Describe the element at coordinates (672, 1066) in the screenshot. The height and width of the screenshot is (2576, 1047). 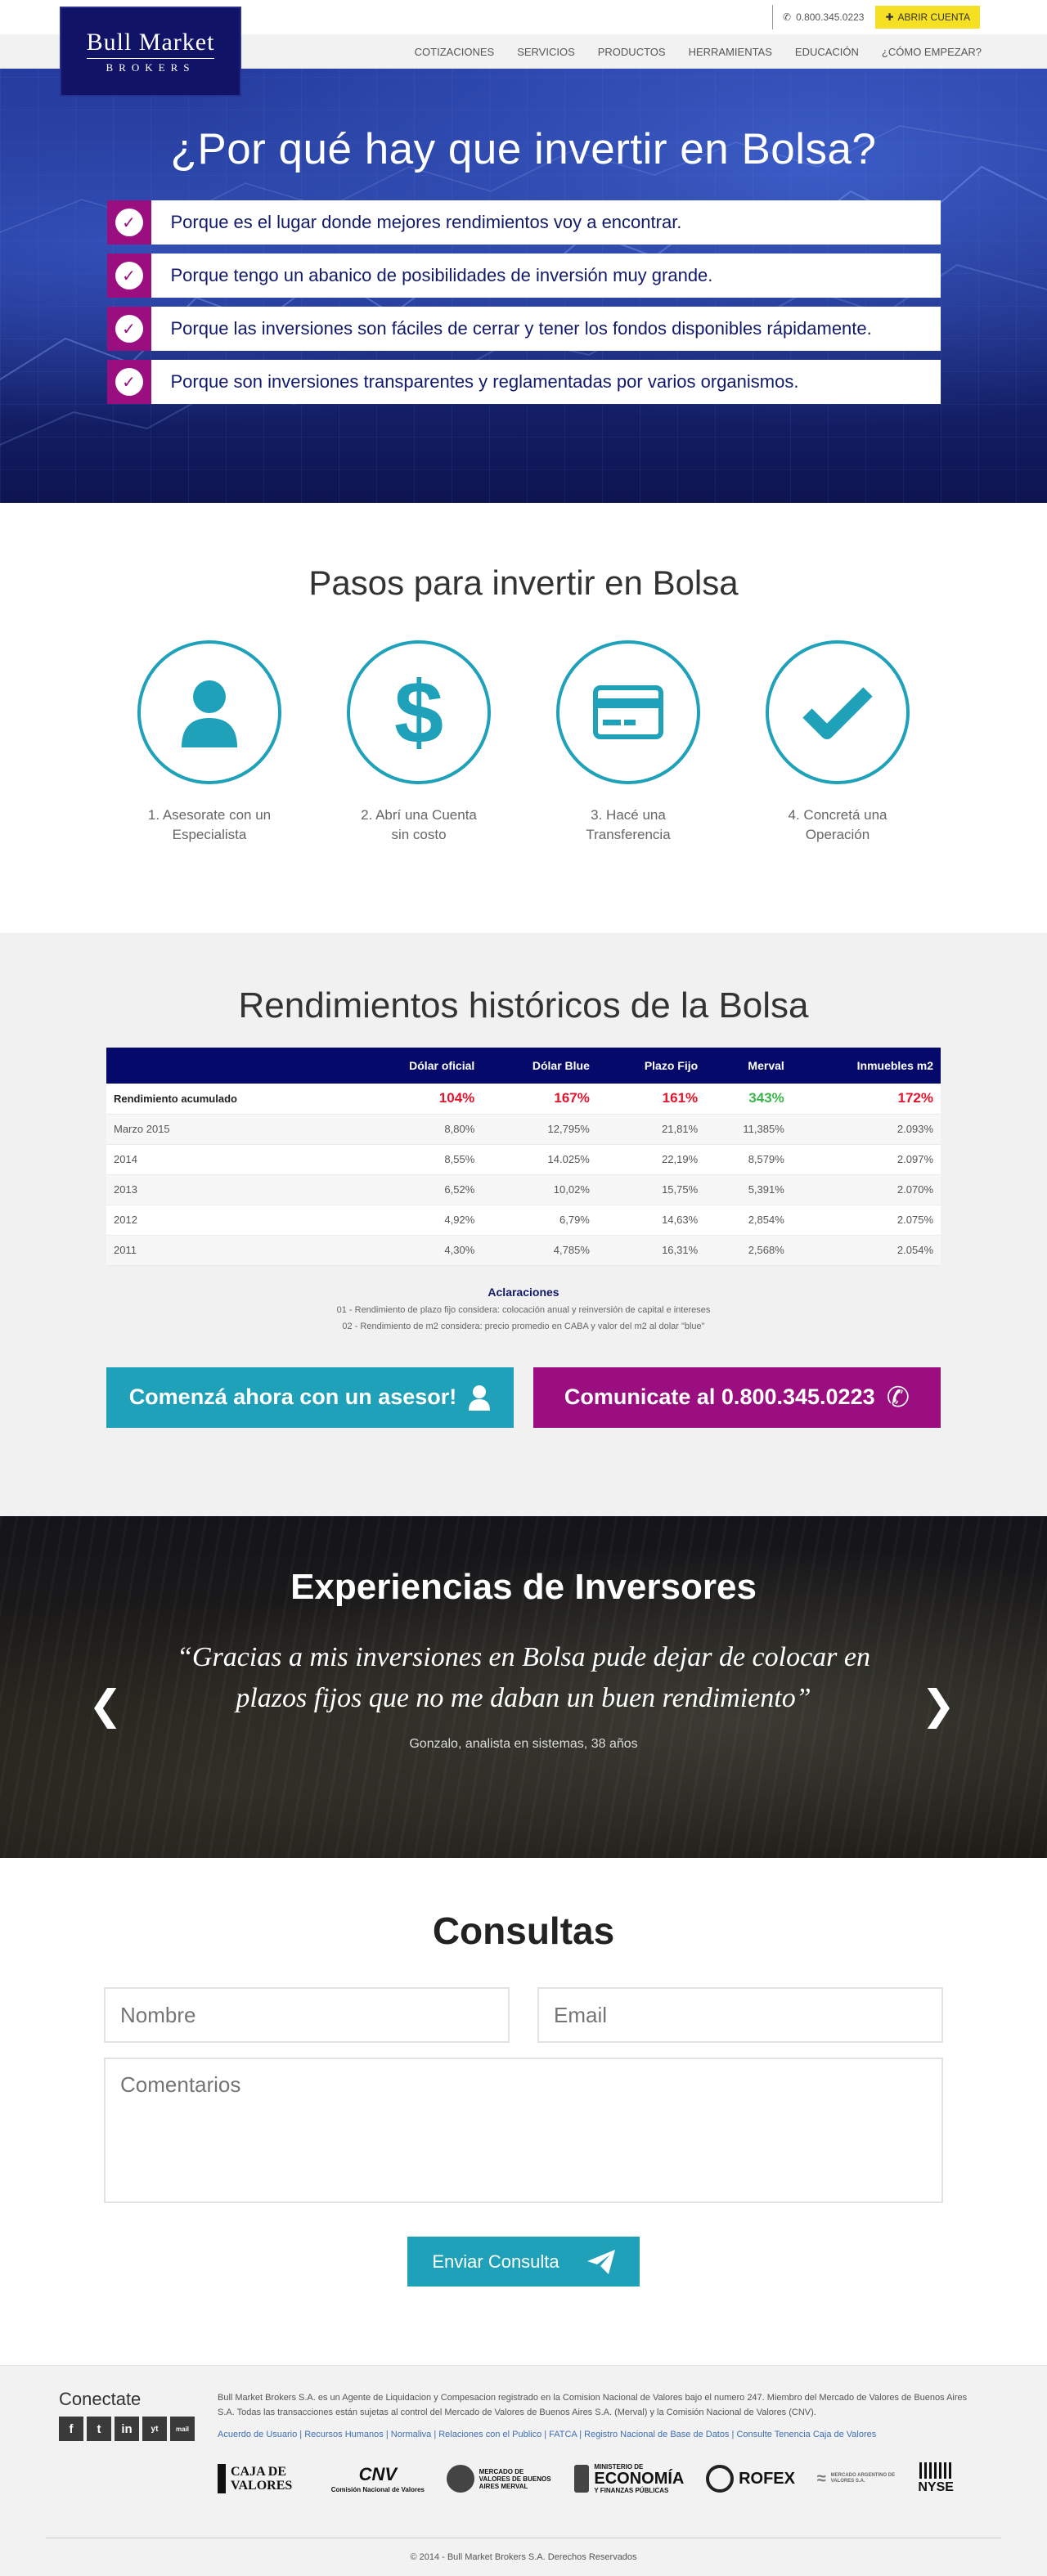
I see `column-header: Plazo Fijo` at that location.